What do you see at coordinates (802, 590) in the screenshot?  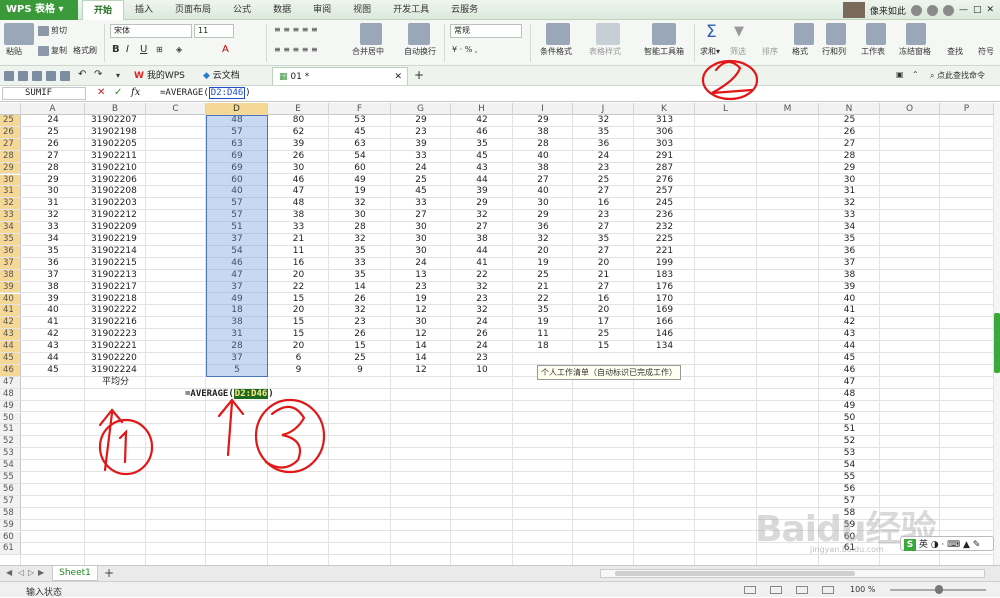 I see `page-break-icon` at bounding box center [802, 590].